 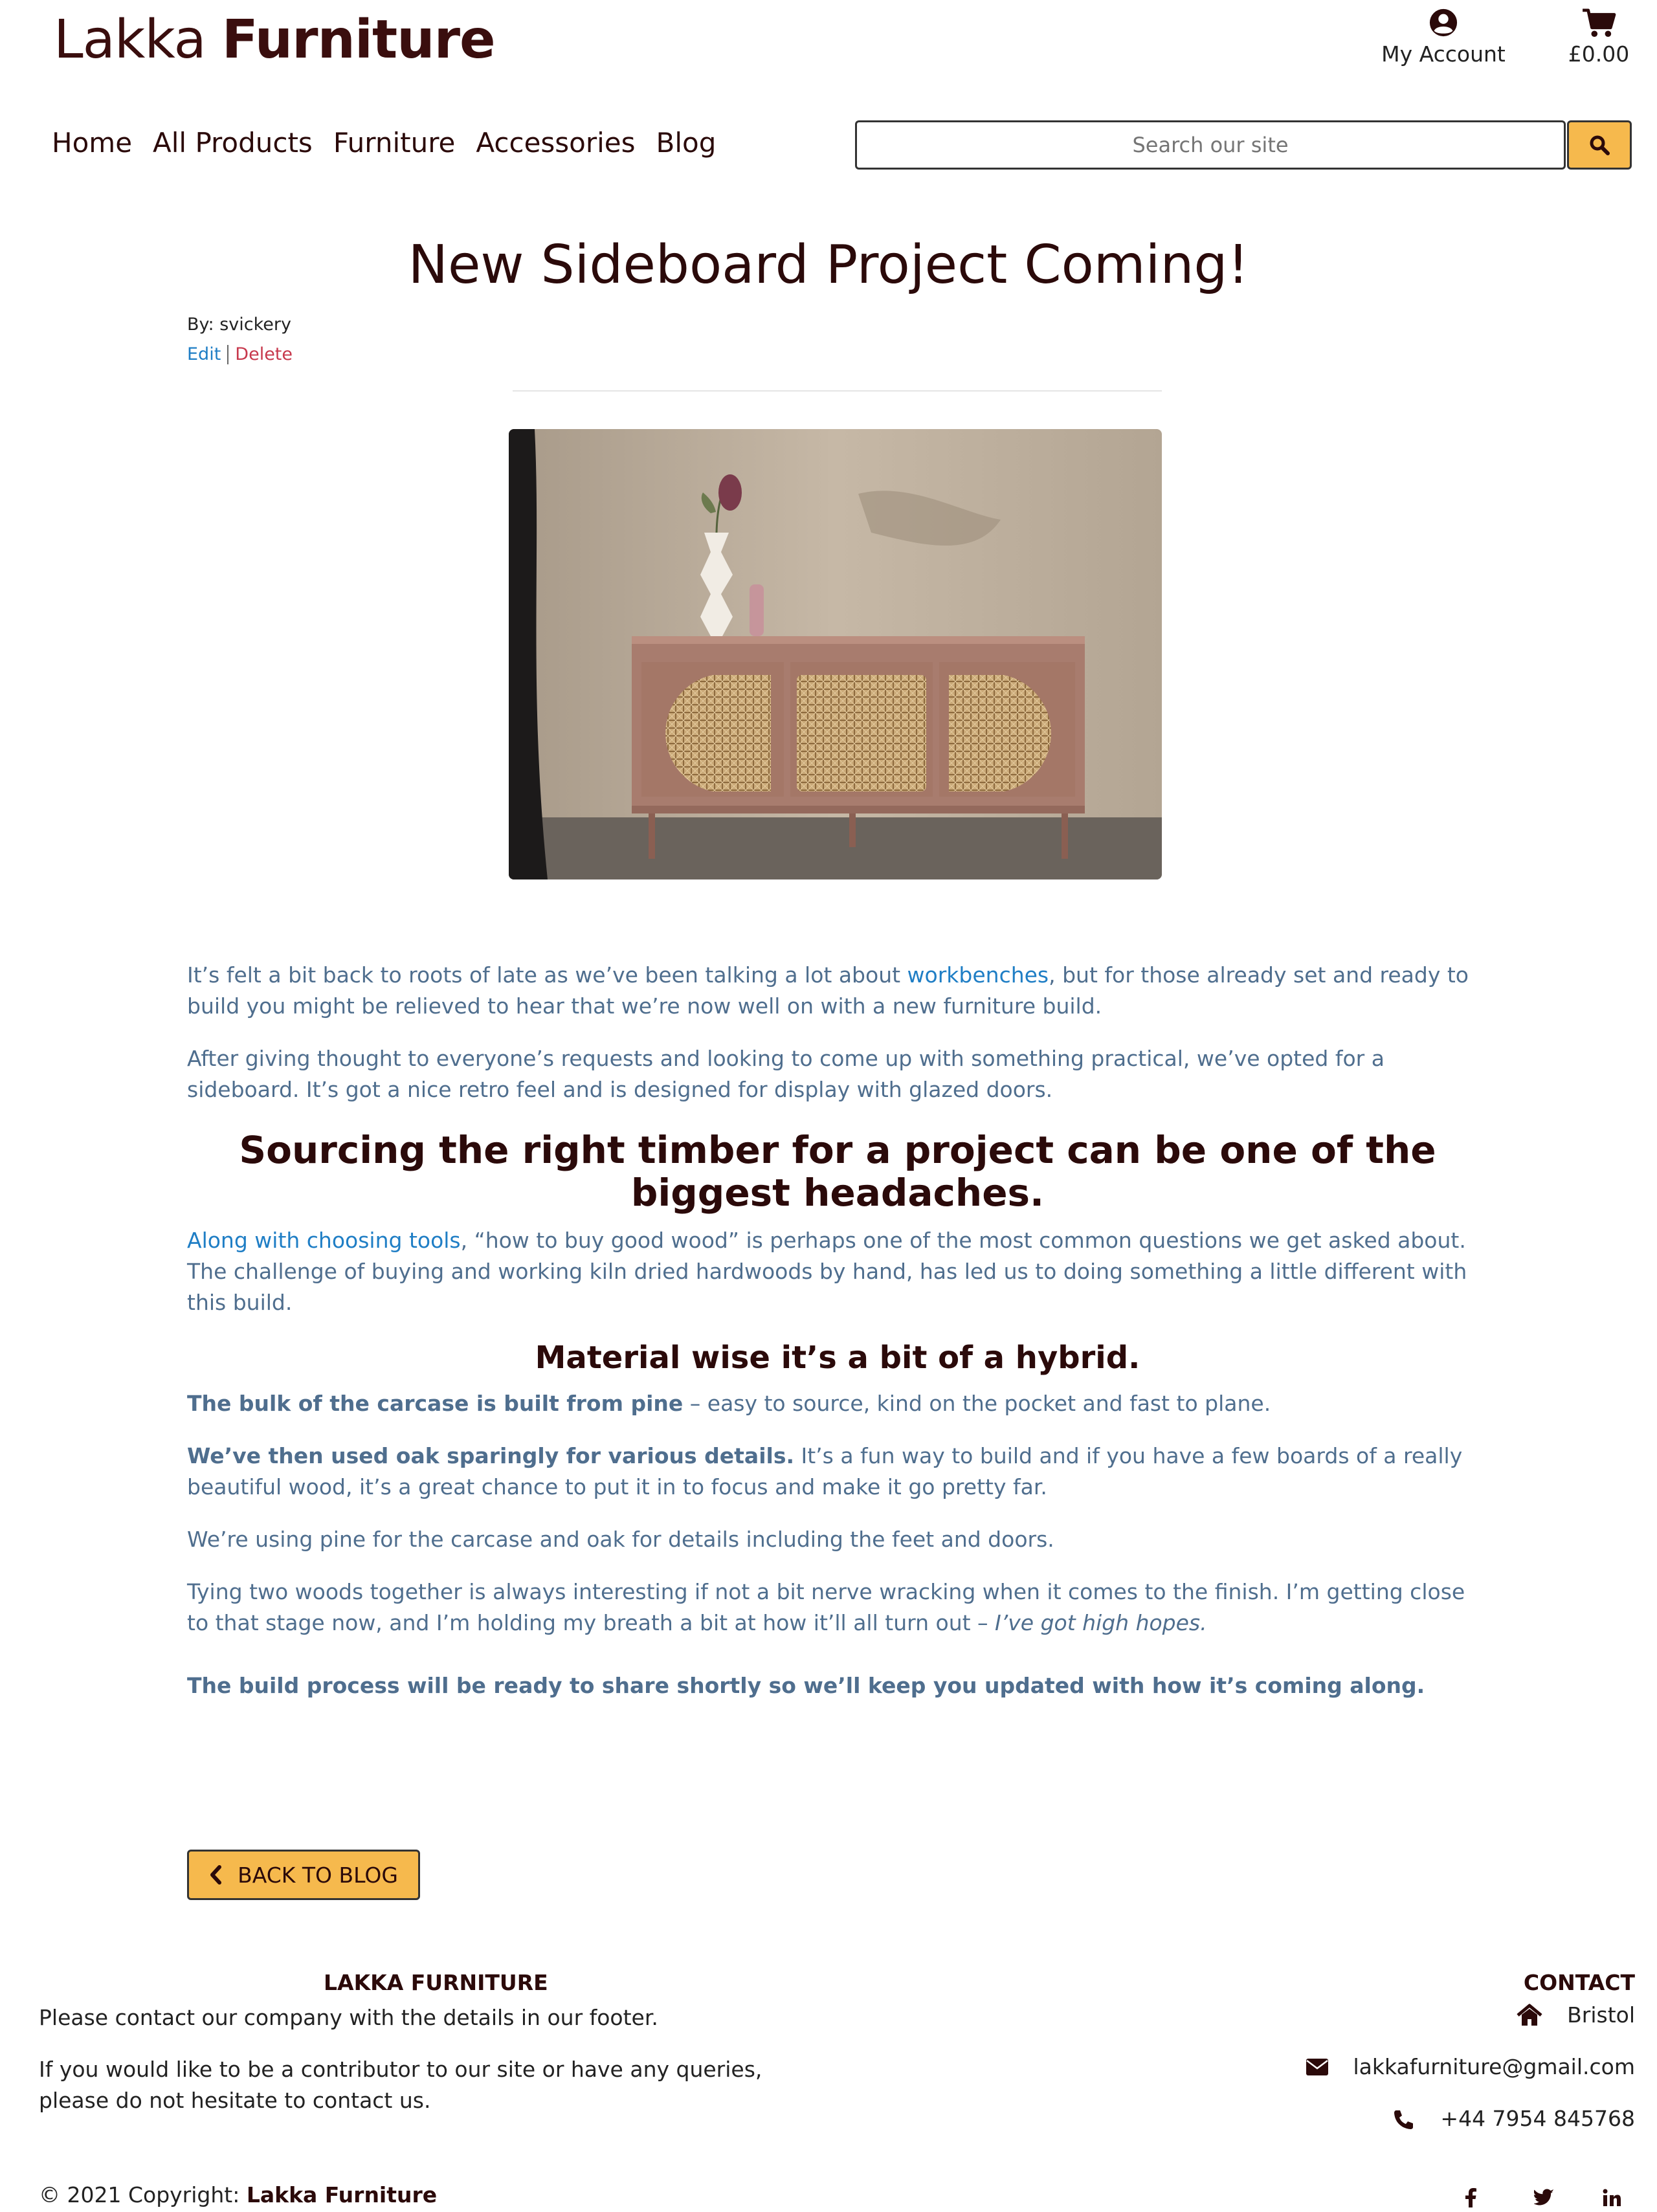 What do you see at coordinates (1443, 54) in the screenshot?
I see `my-account-label: My Account` at bounding box center [1443, 54].